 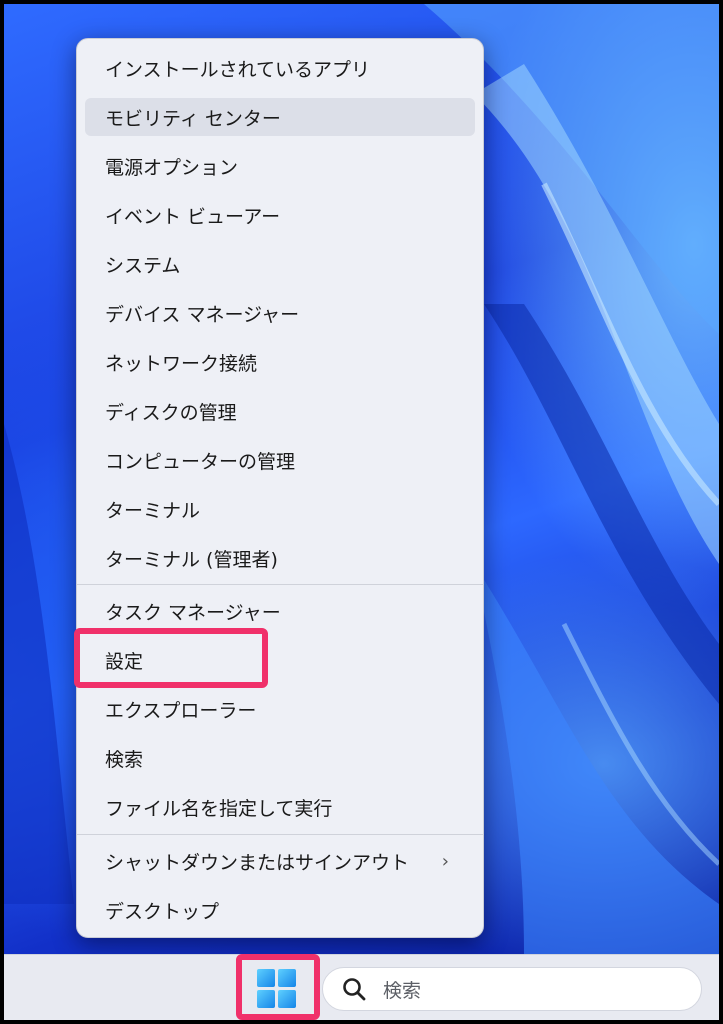 What do you see at coordinates (280, 264) in the screenshot?
I see `menu-item-system: システム` at bounding box center [280, 264].